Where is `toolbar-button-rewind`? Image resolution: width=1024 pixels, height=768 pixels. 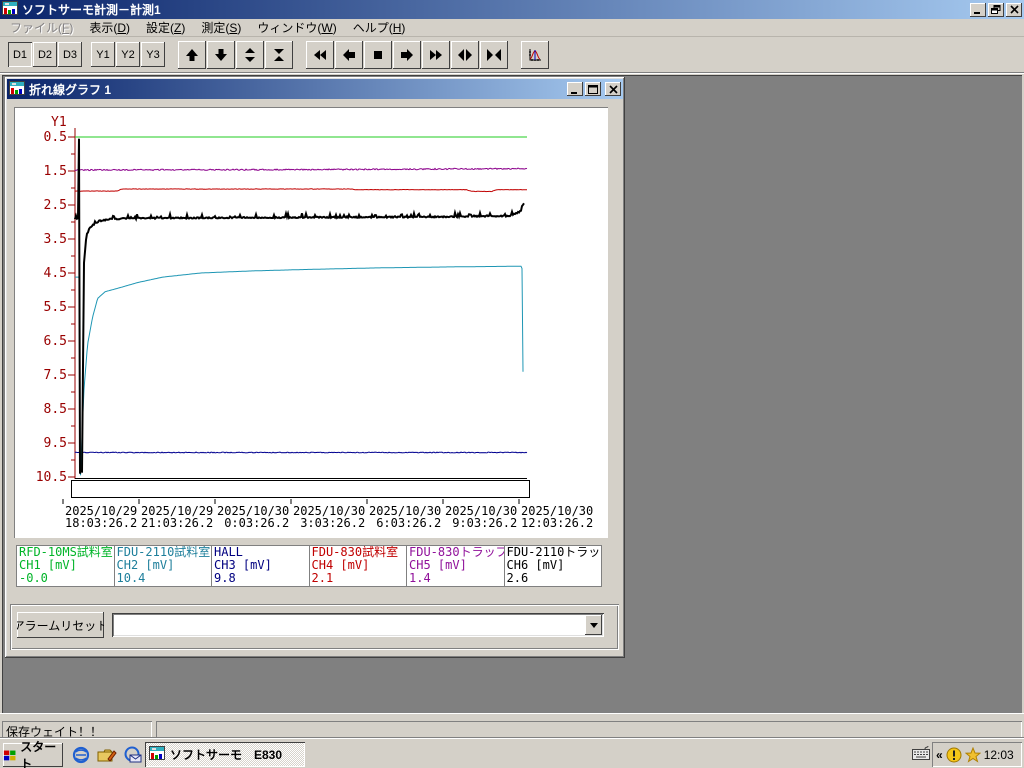 toolbar-button-rewind is located at coordinates (320, 54).